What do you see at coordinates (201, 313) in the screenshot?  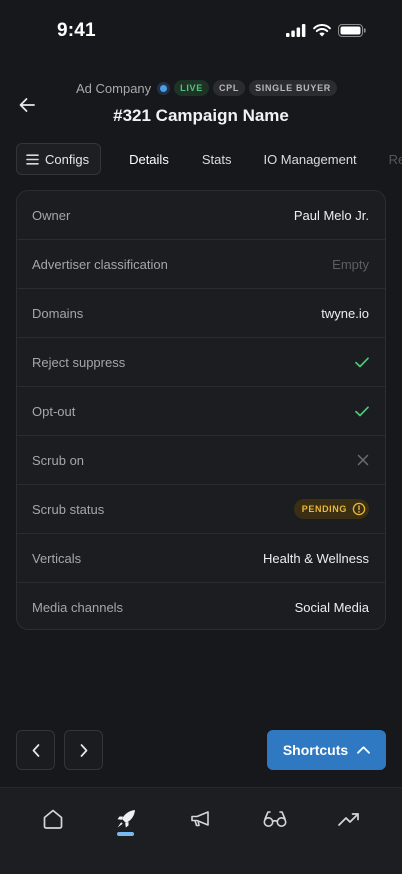 I see `detail-row-domains: Domains twyne.io` at bounding box center [201, 313].